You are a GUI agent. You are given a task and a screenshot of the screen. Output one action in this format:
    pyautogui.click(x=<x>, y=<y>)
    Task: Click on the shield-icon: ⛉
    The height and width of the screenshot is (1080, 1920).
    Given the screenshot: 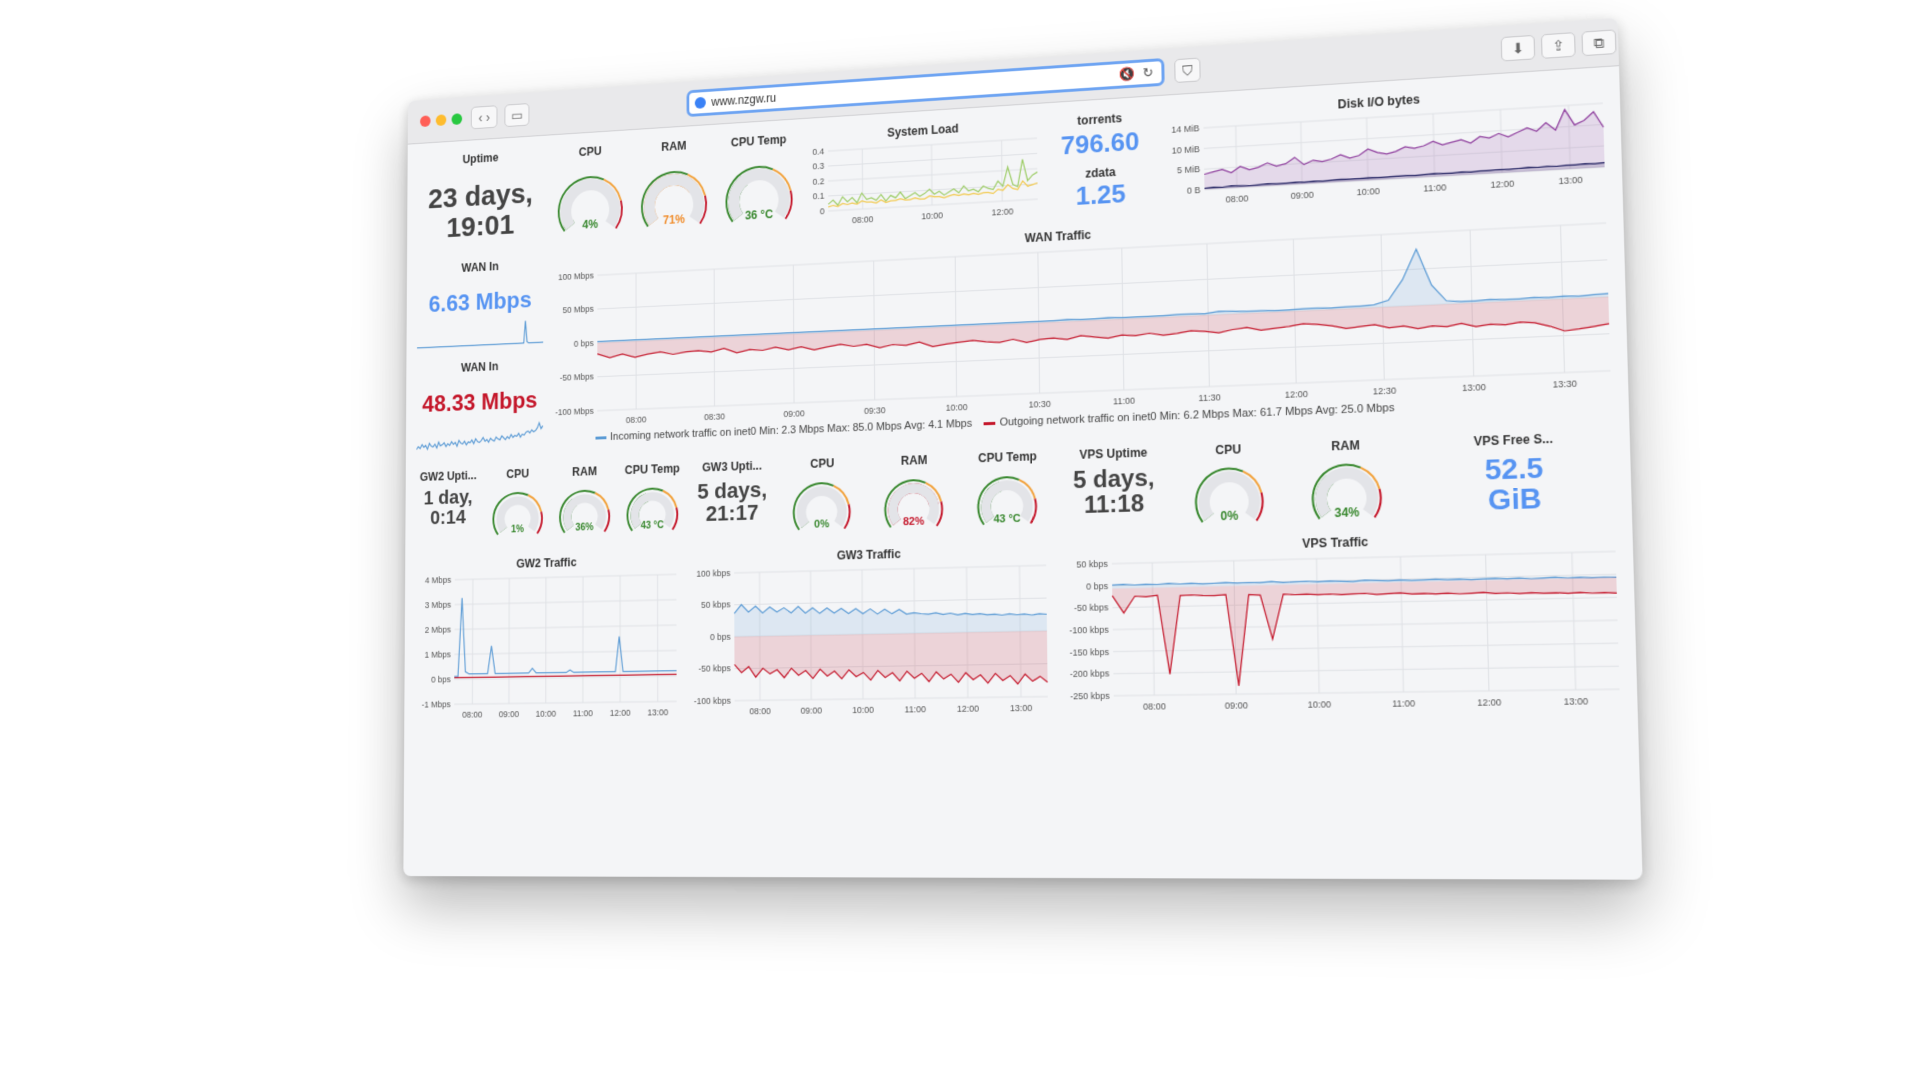 What is the action you would take?
    pyautogui.click(x=1187, y=71)
    